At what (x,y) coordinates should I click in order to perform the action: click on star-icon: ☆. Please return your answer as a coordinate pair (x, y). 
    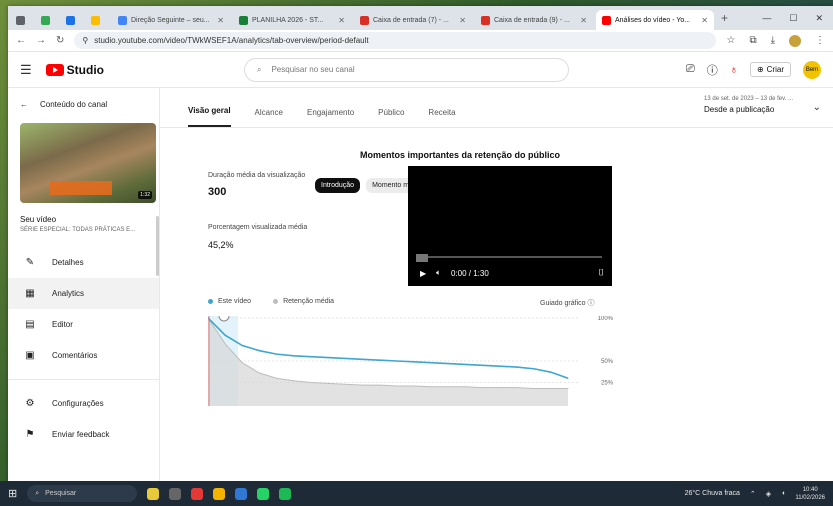
    Looking at the image, I should click on (730, 40).